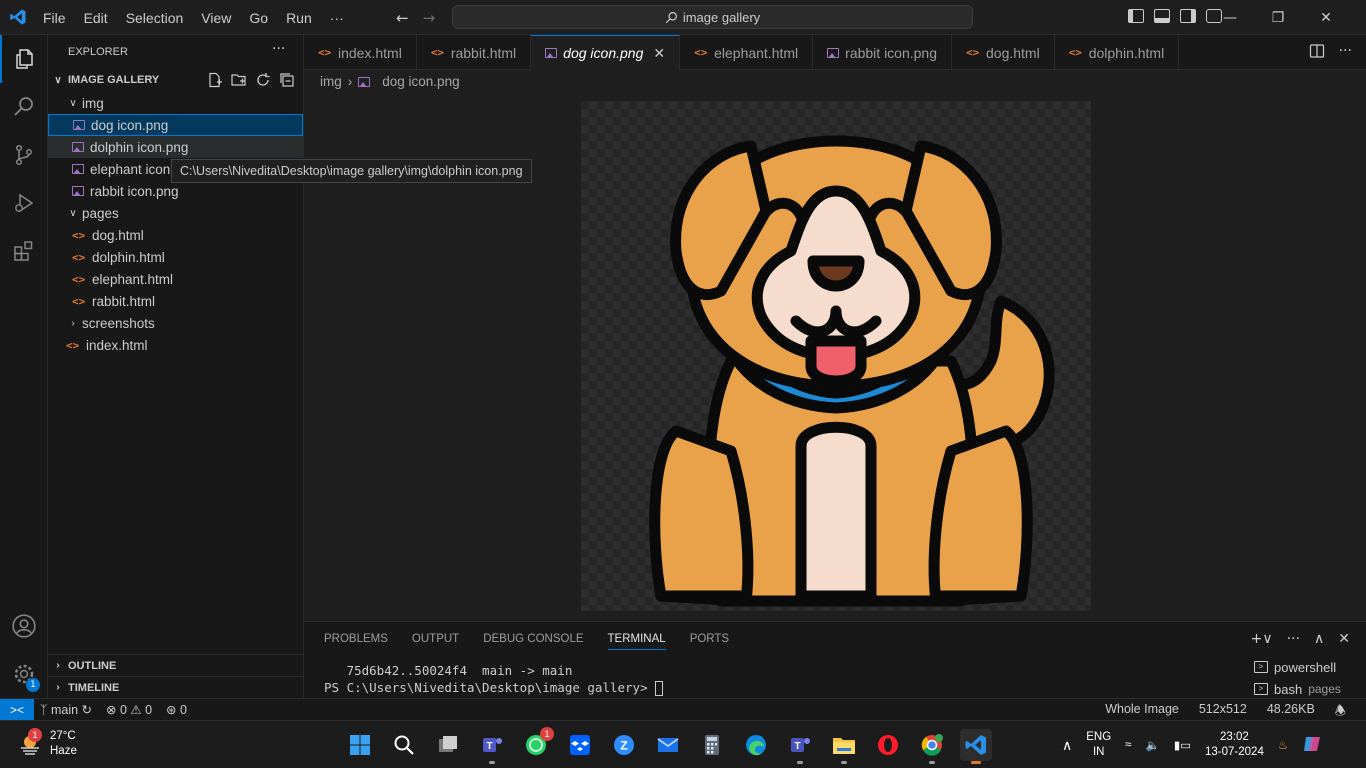  Describe the element at coordinates (404, 745) in the screenshot. I see `taskbar-search-icon` at that location.